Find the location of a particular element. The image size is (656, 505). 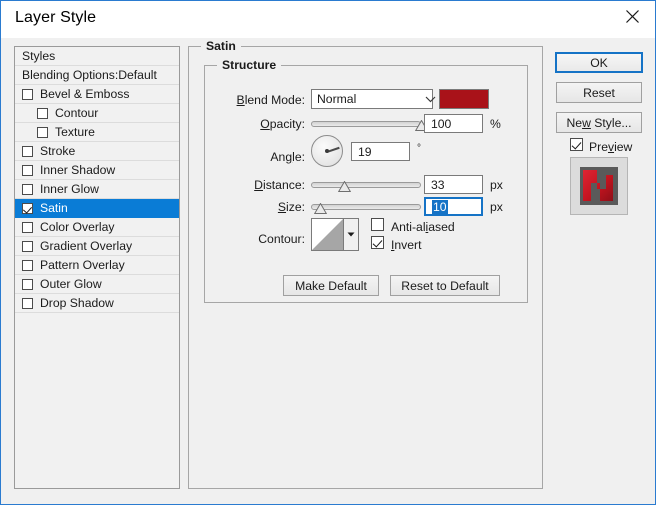

sidebar-item-label: Gradient Overlay is located at coordinates (86, 245).